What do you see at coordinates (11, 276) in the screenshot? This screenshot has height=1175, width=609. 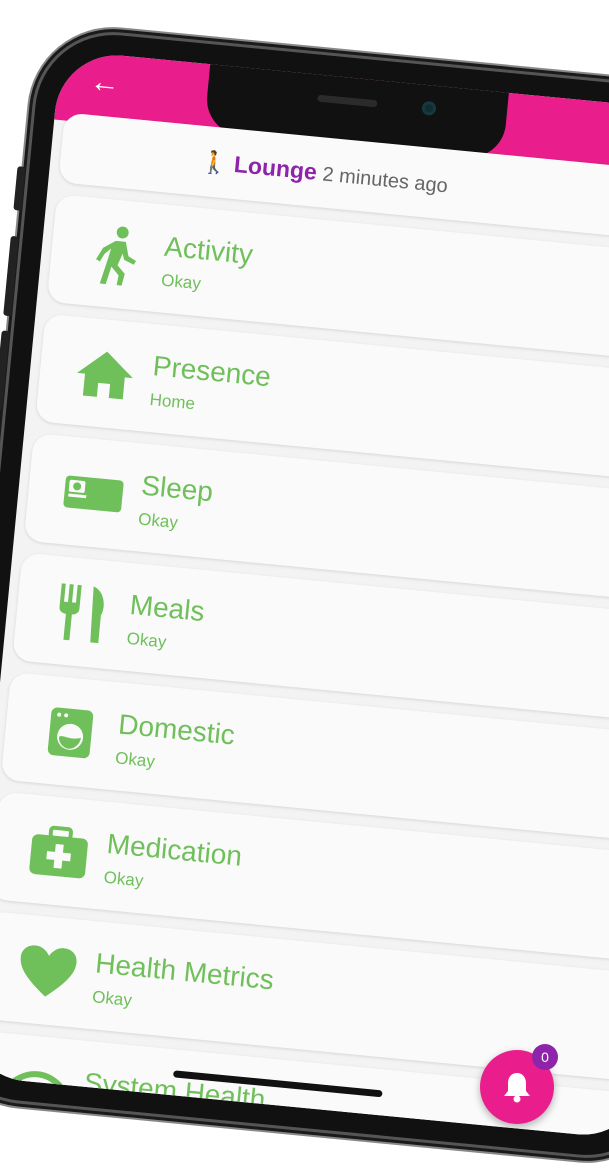 I see `volume-up-button` at bounding box center [11, 276].